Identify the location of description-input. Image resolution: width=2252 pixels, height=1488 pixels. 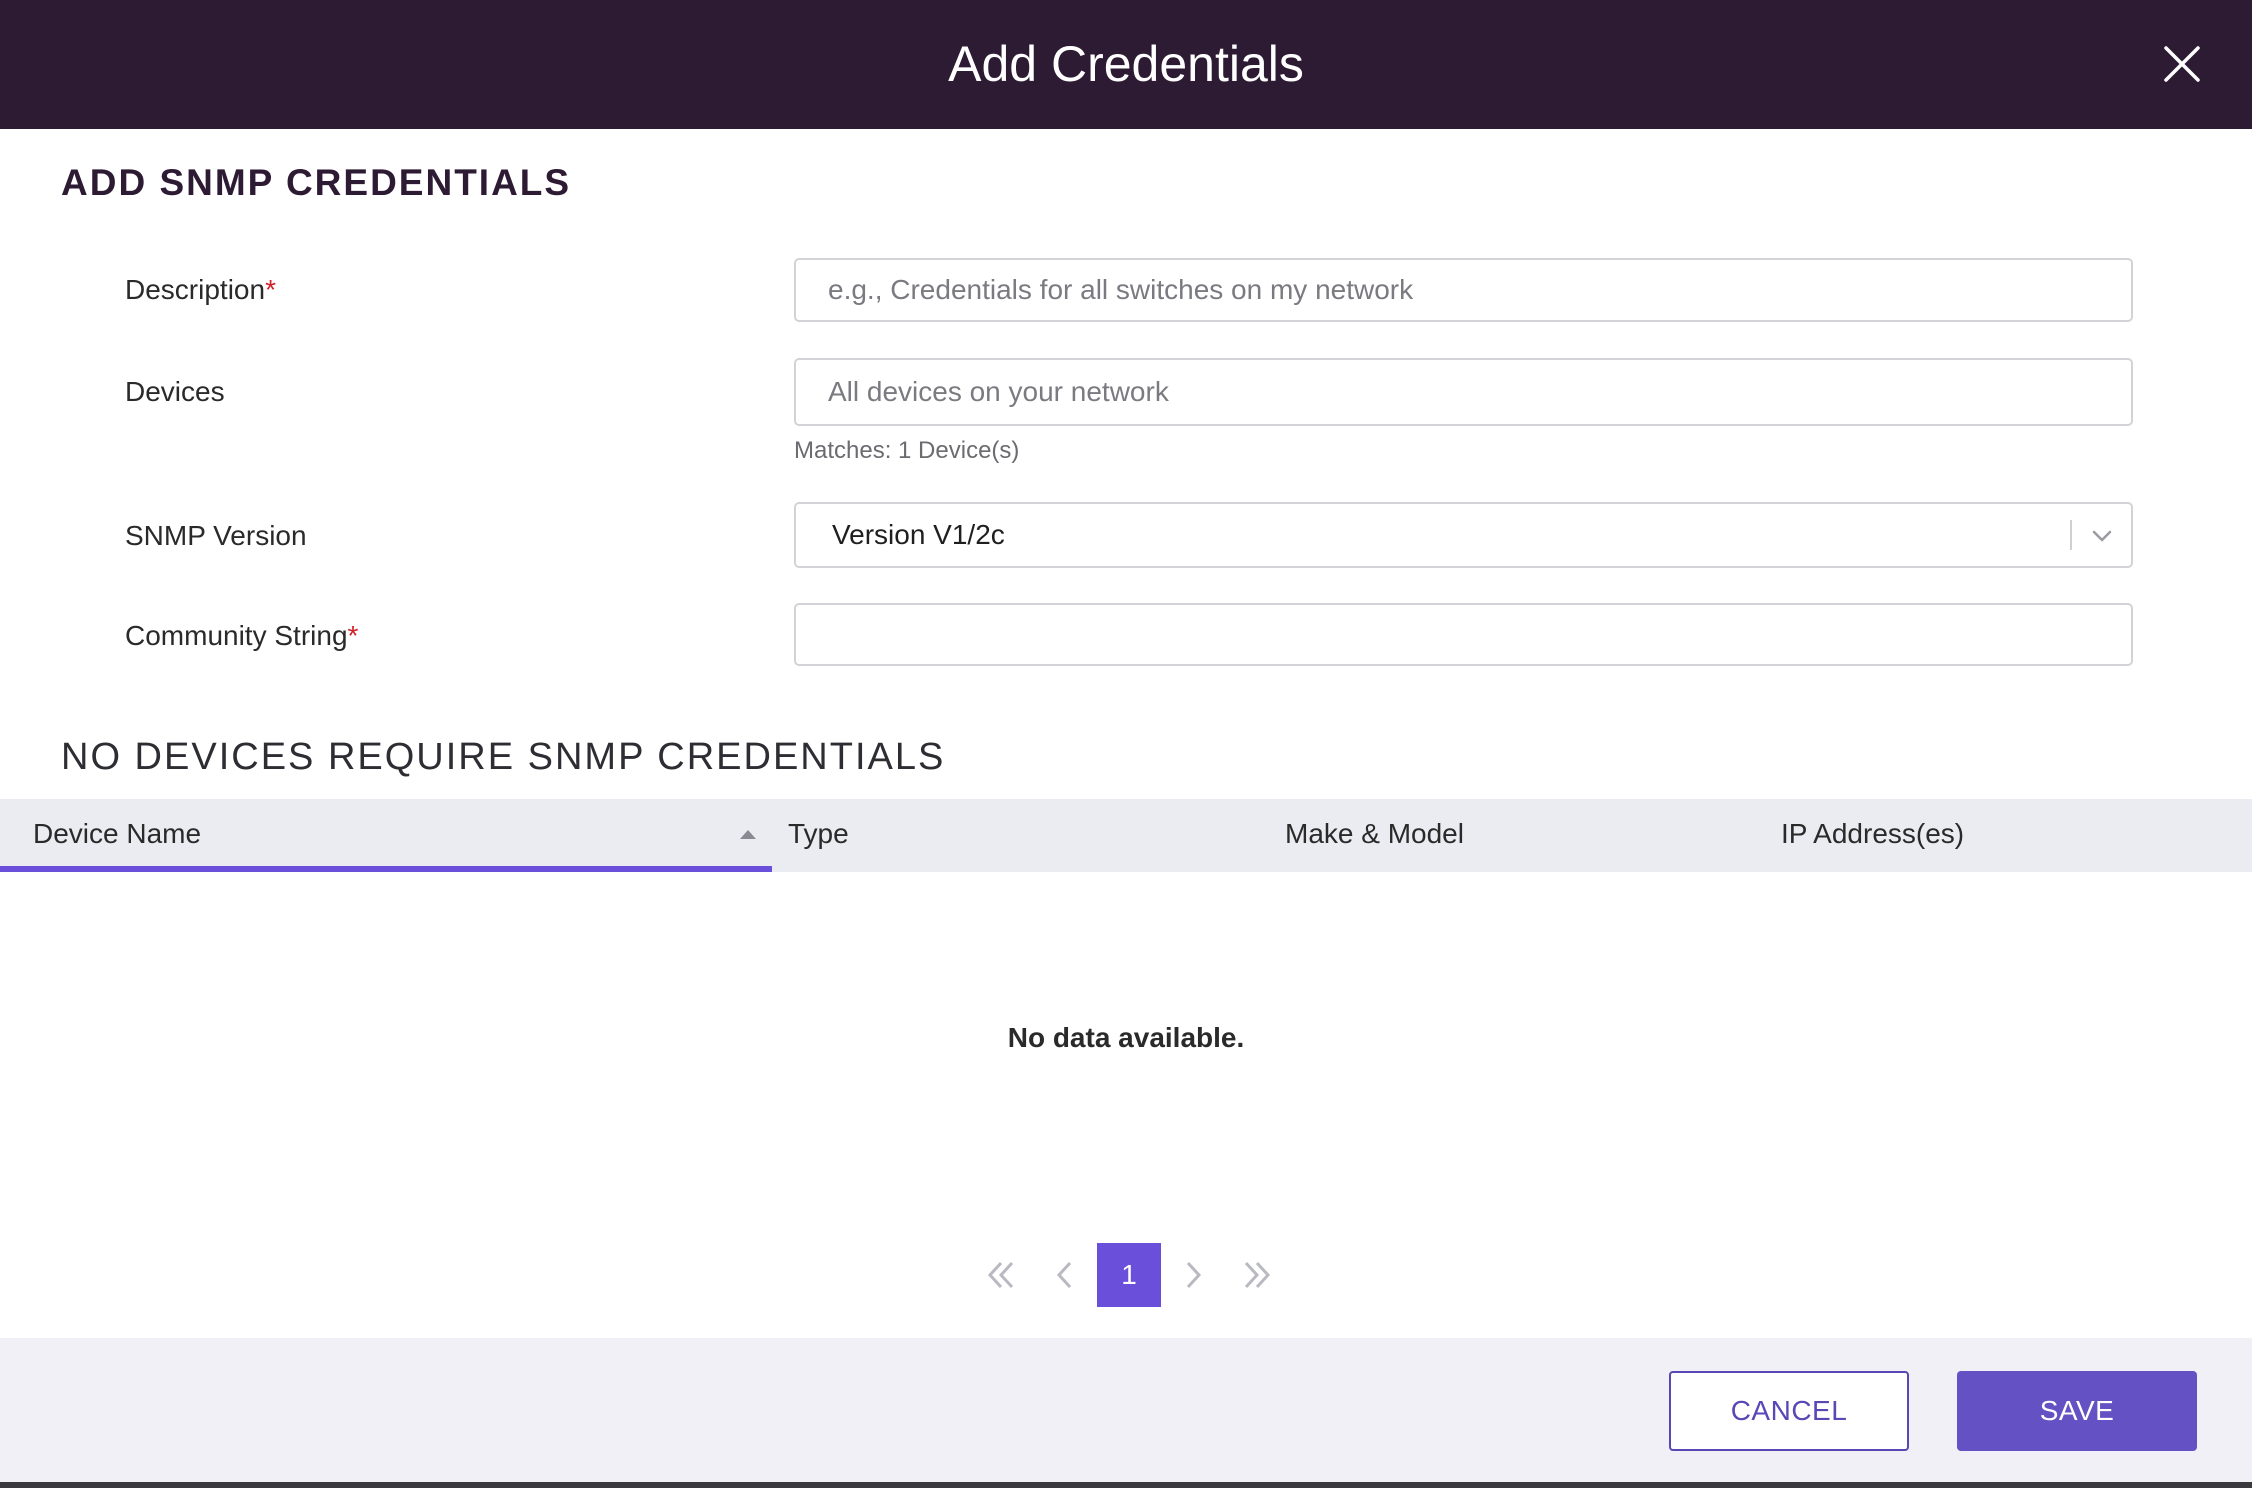
(1463, 290).